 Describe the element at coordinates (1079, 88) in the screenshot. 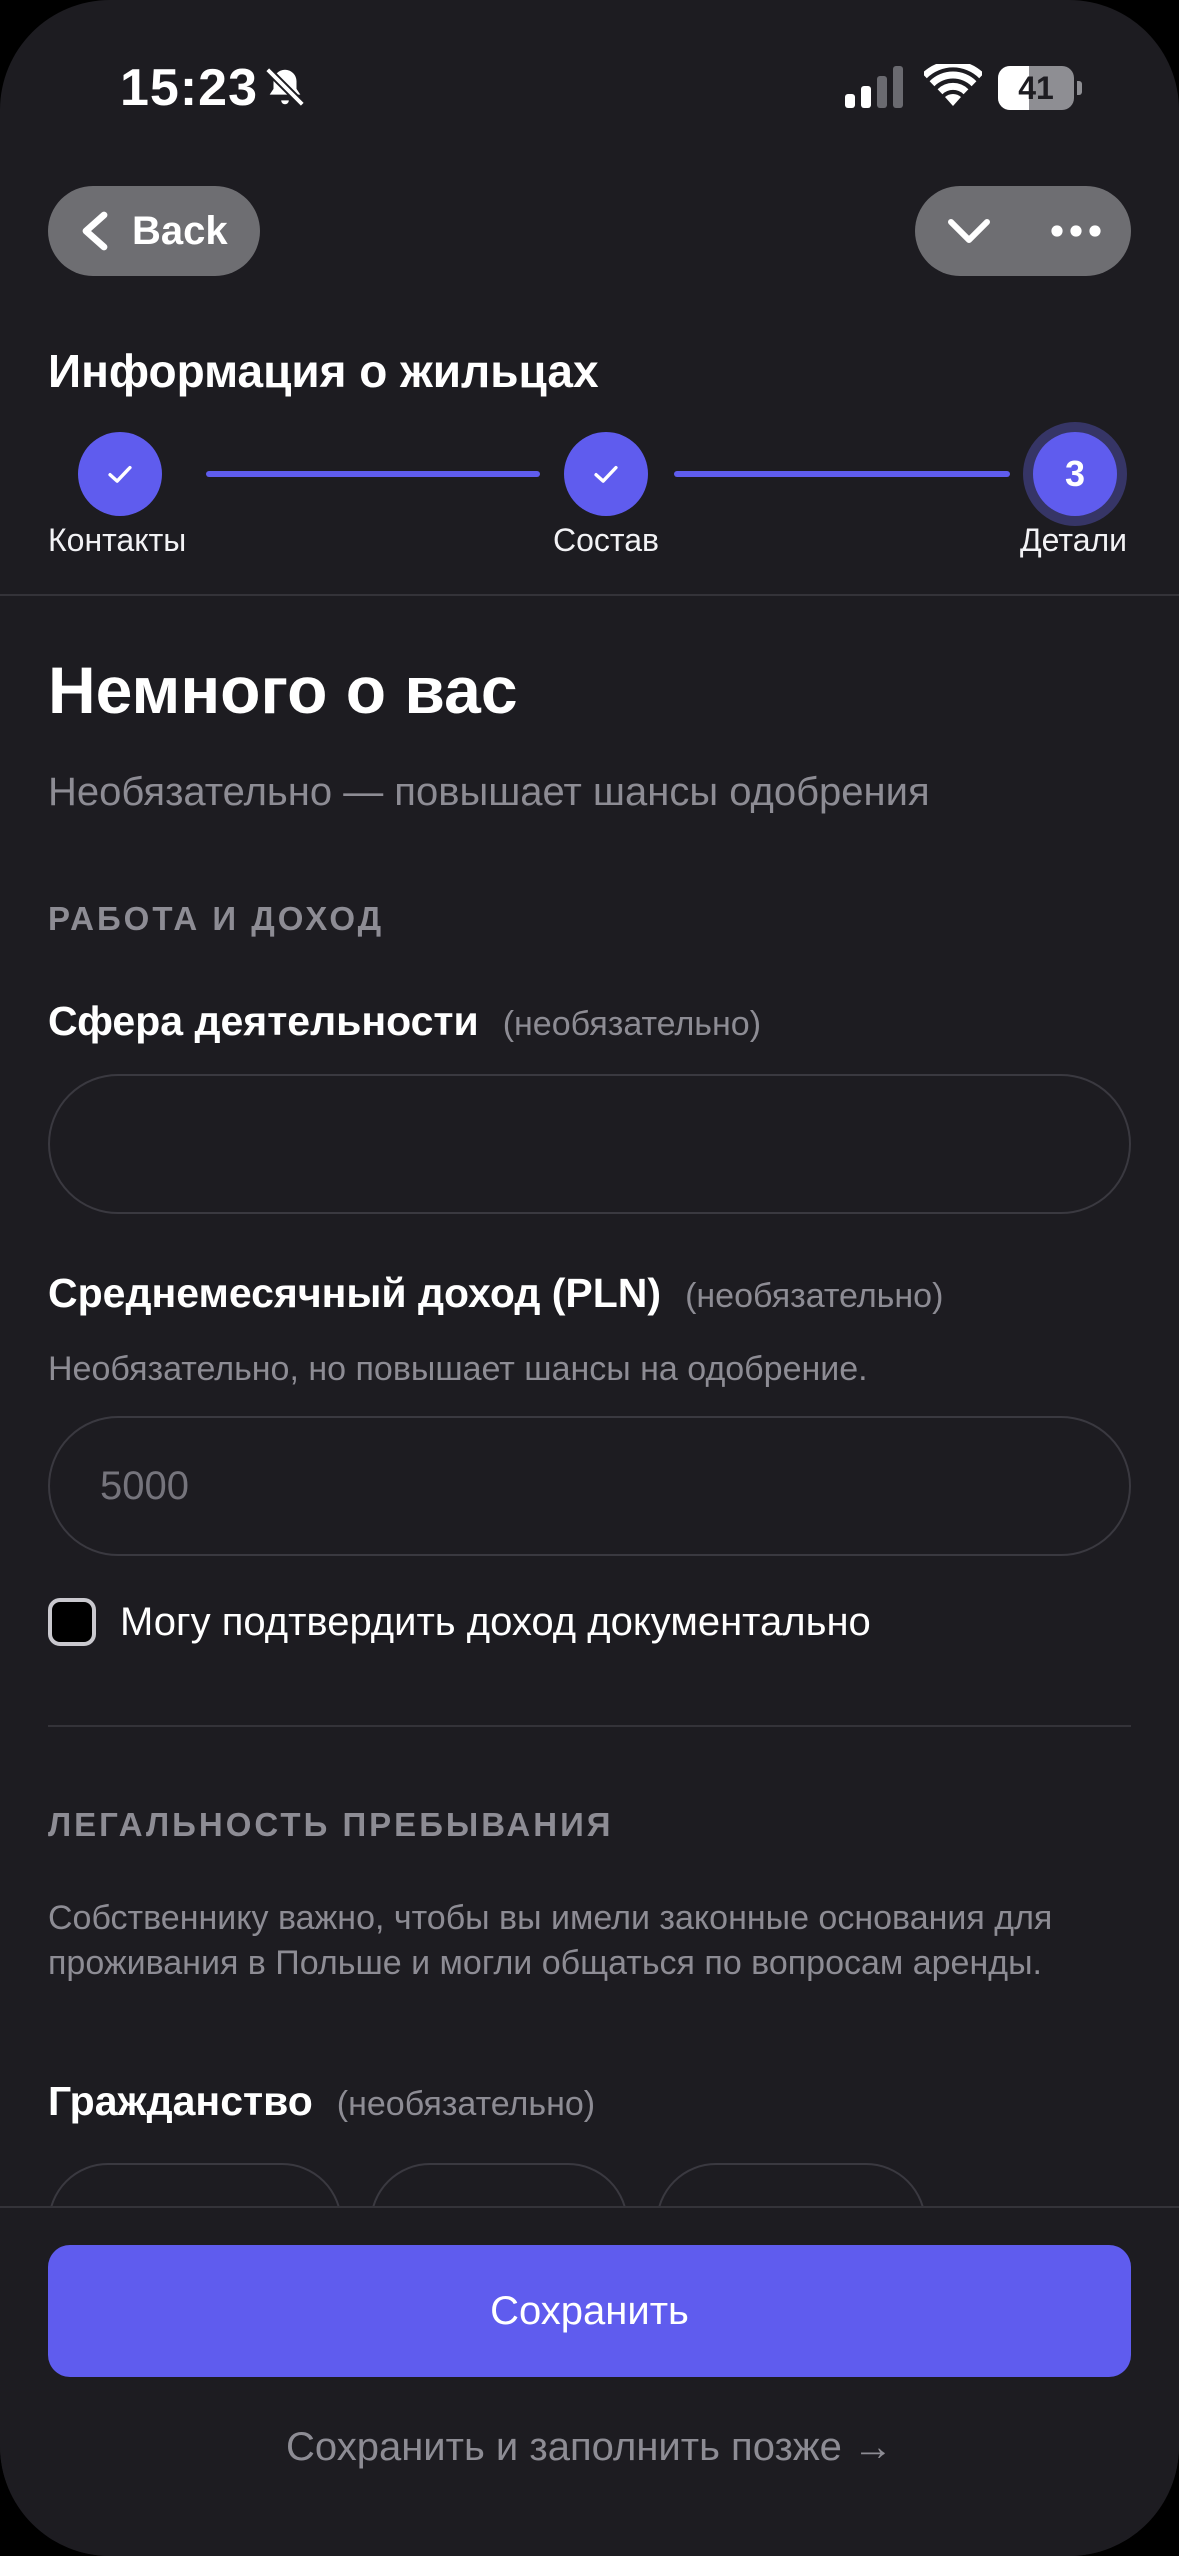

I see `battery-tip` at that location.